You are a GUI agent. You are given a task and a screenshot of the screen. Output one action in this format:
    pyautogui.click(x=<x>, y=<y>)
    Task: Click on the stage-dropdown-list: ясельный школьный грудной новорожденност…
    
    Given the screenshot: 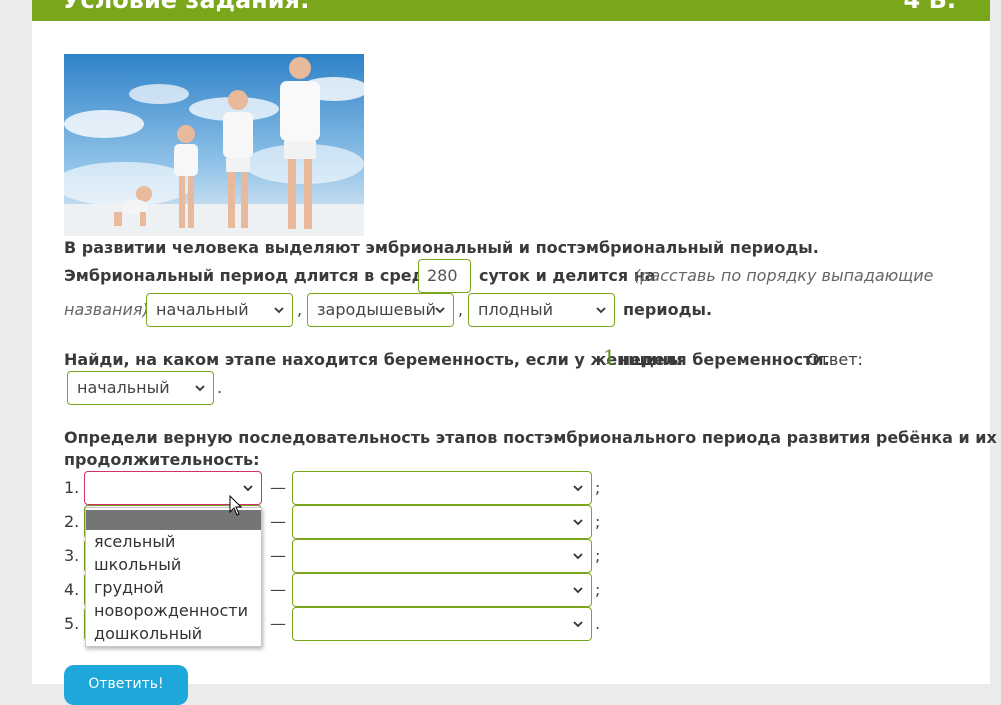 What is the action you would take?
    pyautogui.click(x=173, y=577)
    